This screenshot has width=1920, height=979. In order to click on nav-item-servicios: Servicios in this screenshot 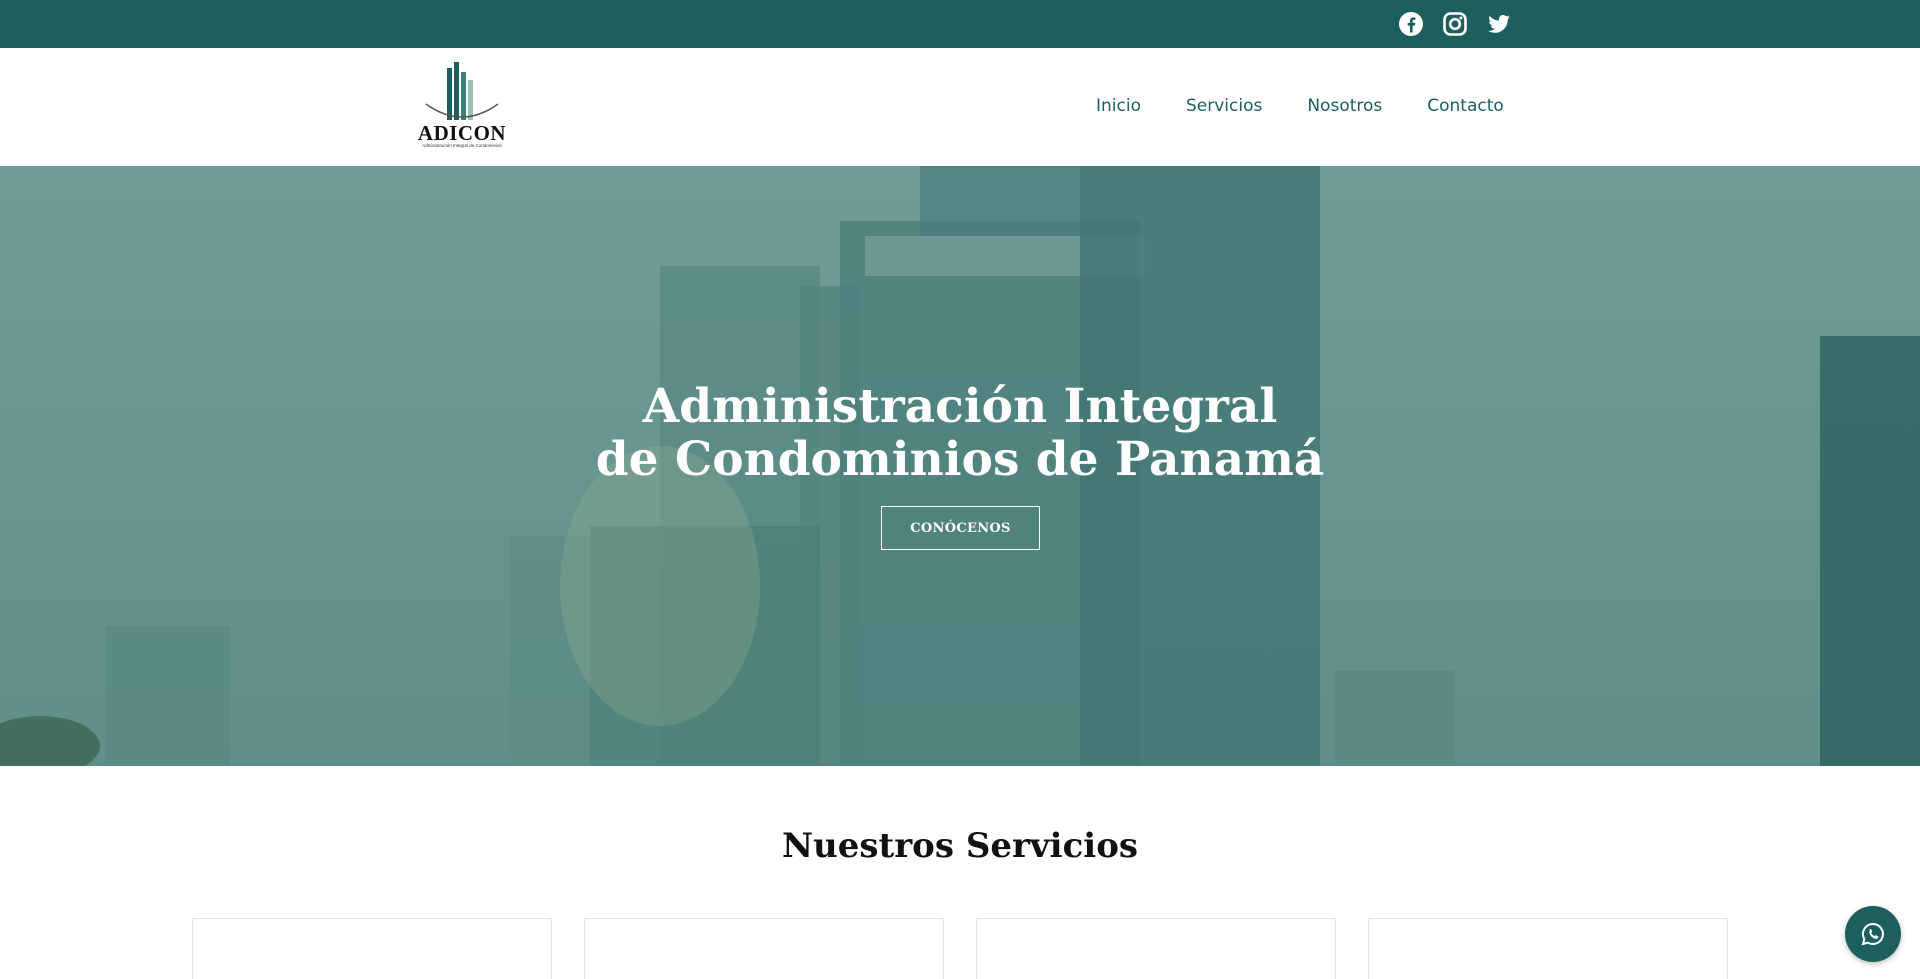, I will do `click(1224, 106)`.